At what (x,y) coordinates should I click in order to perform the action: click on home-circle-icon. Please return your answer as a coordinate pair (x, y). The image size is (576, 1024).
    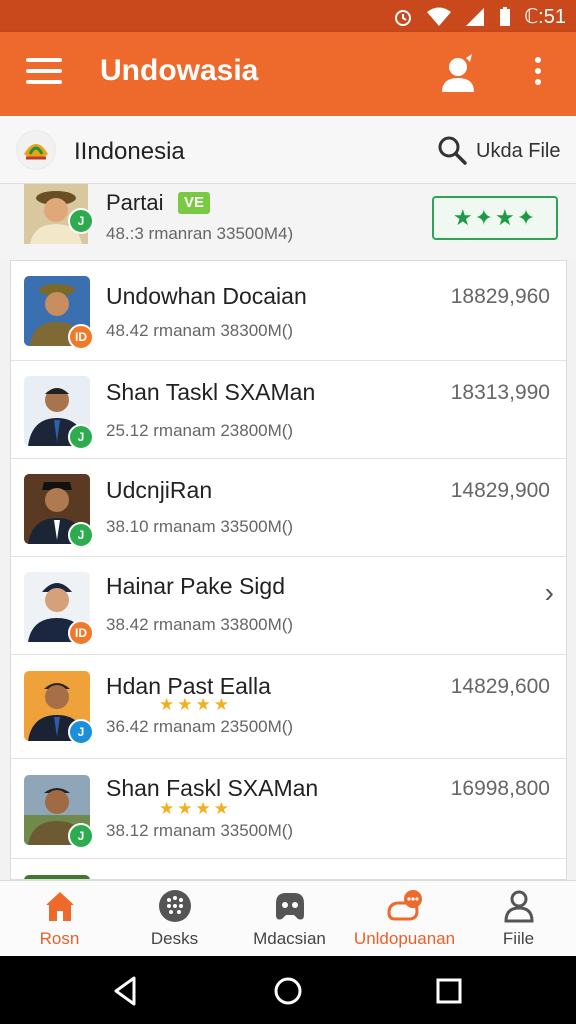
    Looking at the image, I should click on (288, 991).